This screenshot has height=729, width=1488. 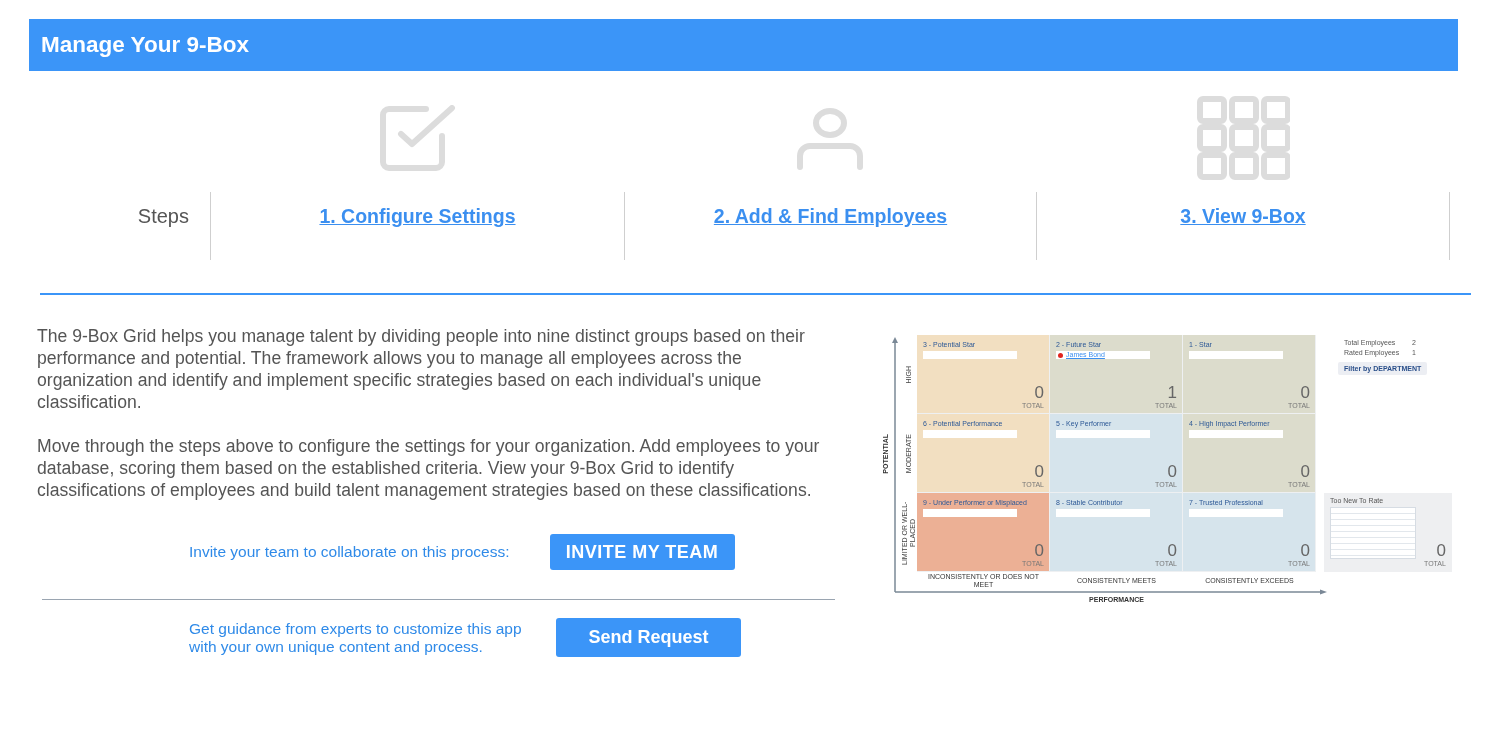 I want to click on intro-paragraph: Move through the steps above to configure the settings for your organization. Add employees to your database, scoring them based on the established criteria. View your 9-Box Grid to identify classifications of employees and build talent management strategies based on these classifications., so click(x=429, y=468).